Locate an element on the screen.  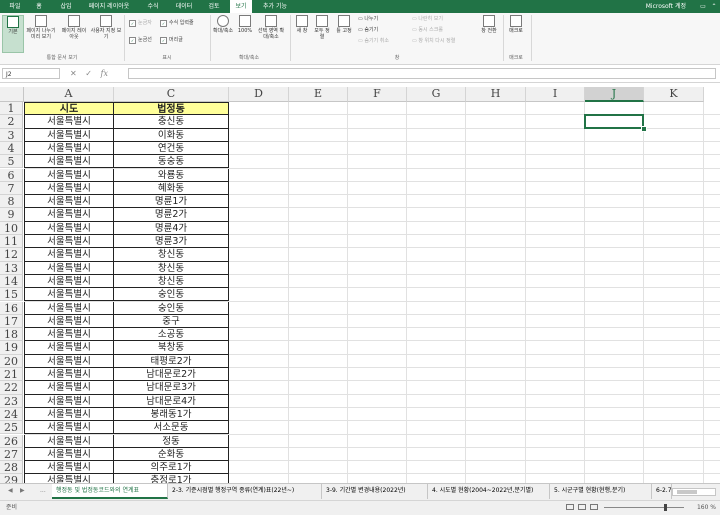
row-header: 6 is located at coordinates (11, 175).